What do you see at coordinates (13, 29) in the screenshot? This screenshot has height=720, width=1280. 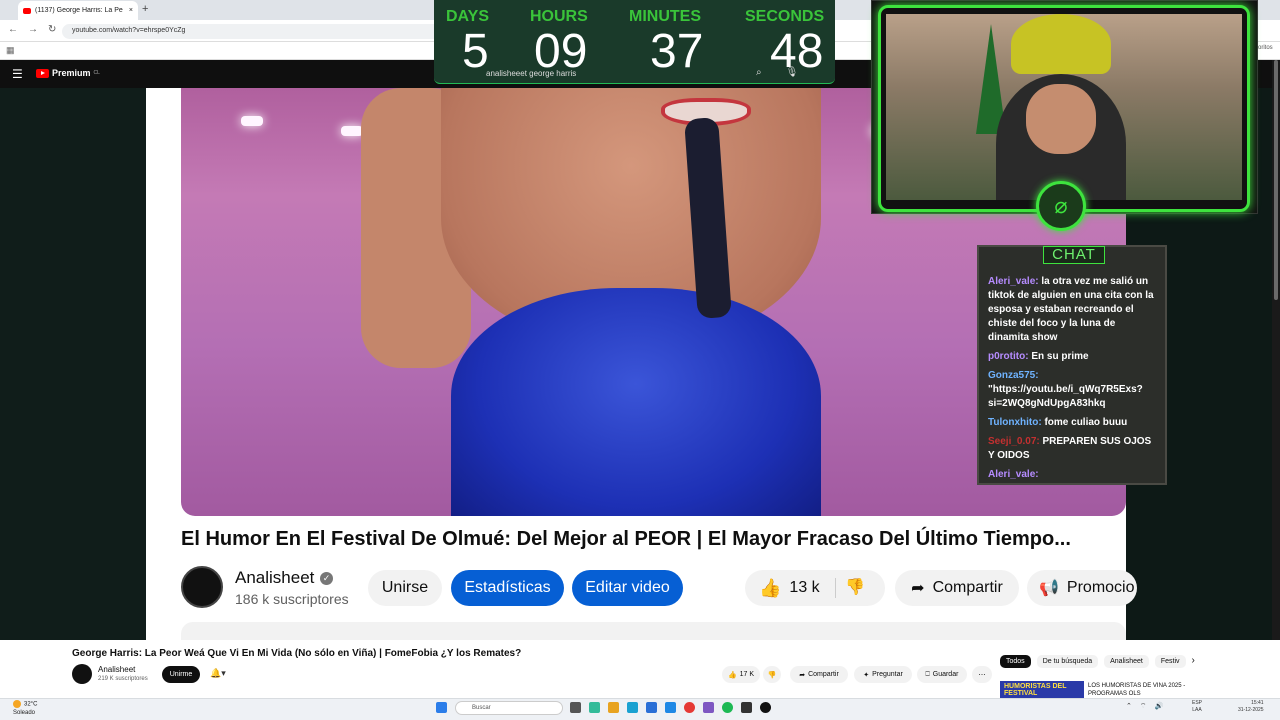 I see `back-icon: ←` at bounding box center [13, 29].